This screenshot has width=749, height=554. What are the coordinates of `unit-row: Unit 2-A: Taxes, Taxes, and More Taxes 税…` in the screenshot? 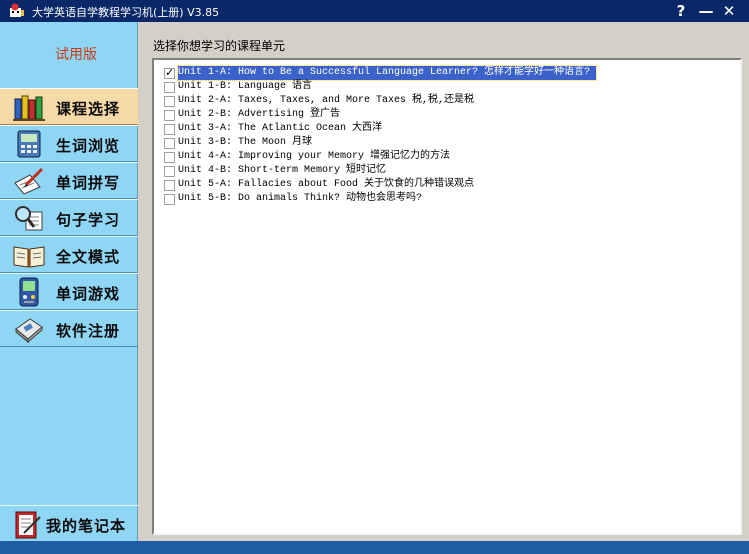 It's located at (447, 101).